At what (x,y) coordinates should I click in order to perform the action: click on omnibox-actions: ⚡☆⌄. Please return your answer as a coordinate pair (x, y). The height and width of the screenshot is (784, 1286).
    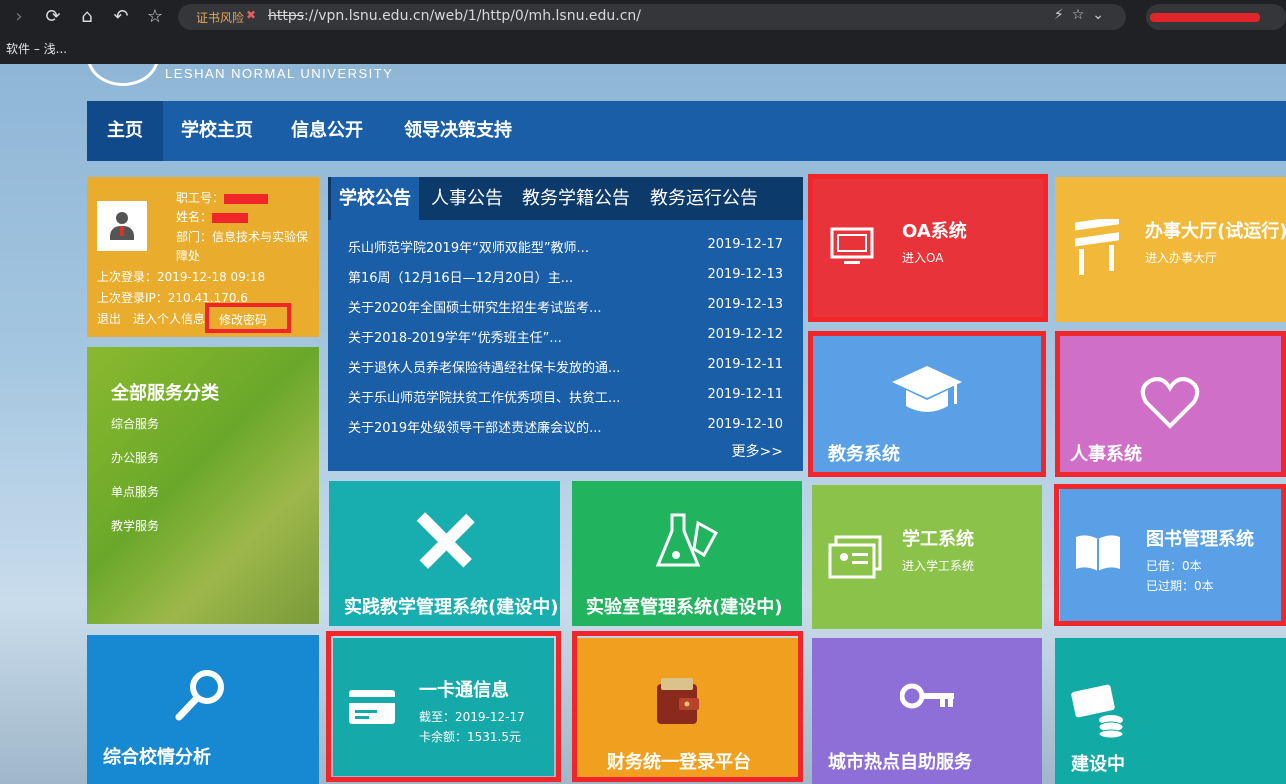
    Looking at the image, I should click on (1083, 15).